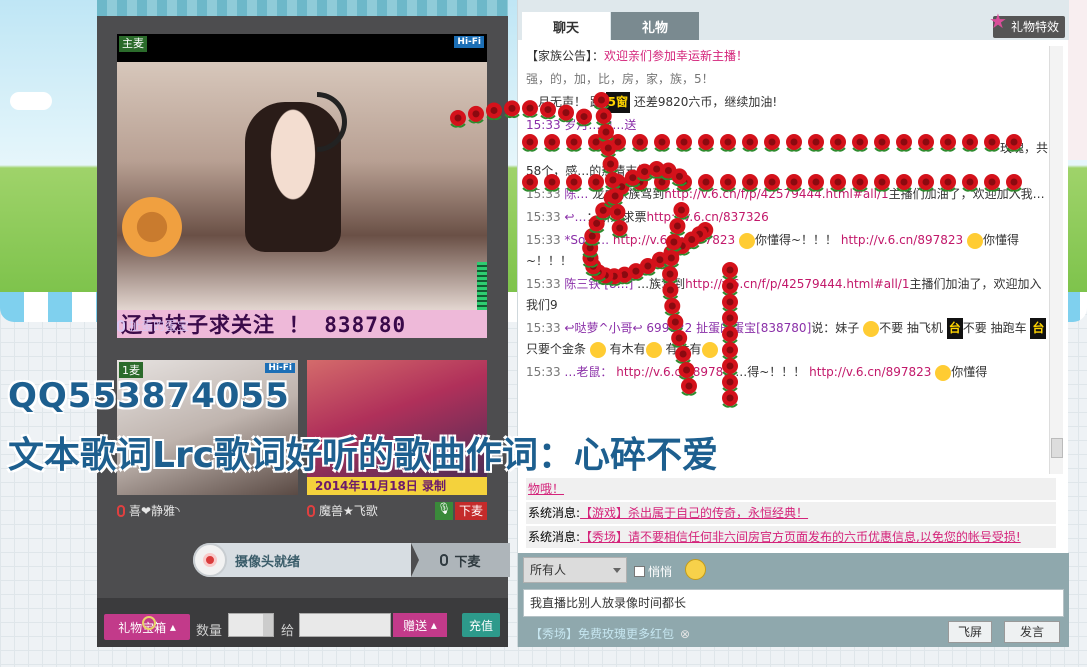  Describe the element at coordinates (1056, 260) in the screenshot. I see `chat-scrollbar` at that location.